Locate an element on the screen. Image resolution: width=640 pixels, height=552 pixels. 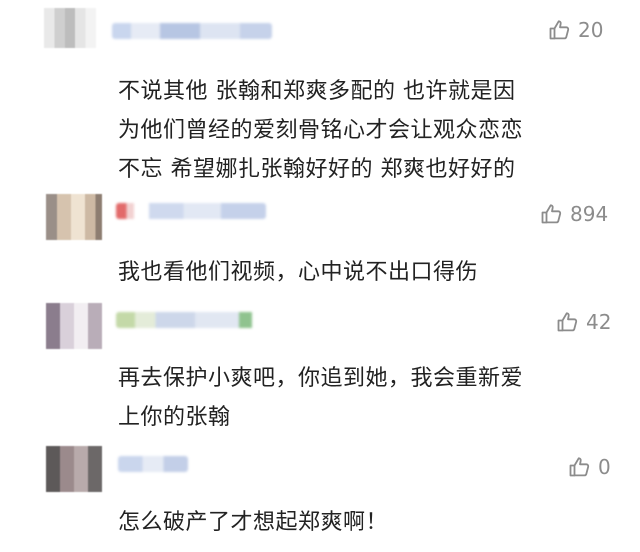
comment-line: 怎么破产了才想起郑爽啊！ is located at coordinates (253, 522).